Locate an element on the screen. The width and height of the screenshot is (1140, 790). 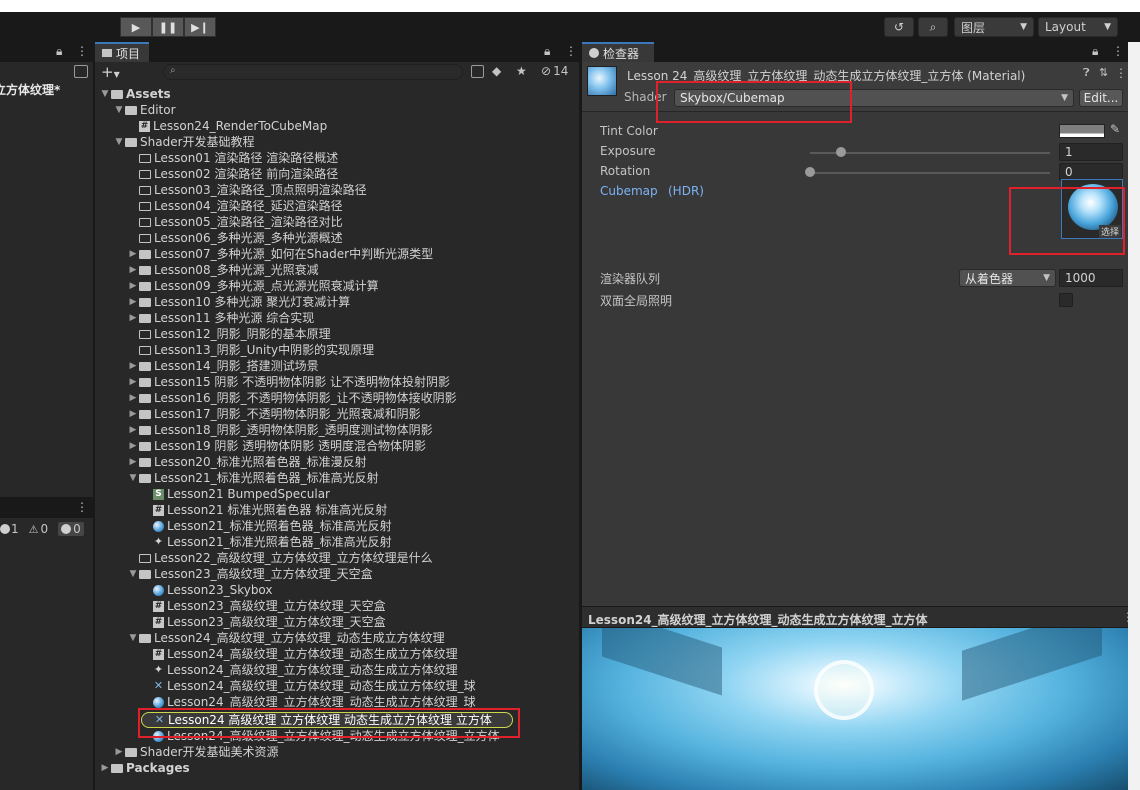
tree-item: Lesson01 渲染路径 渲染路径概述 is located at coordinates (339, 158).